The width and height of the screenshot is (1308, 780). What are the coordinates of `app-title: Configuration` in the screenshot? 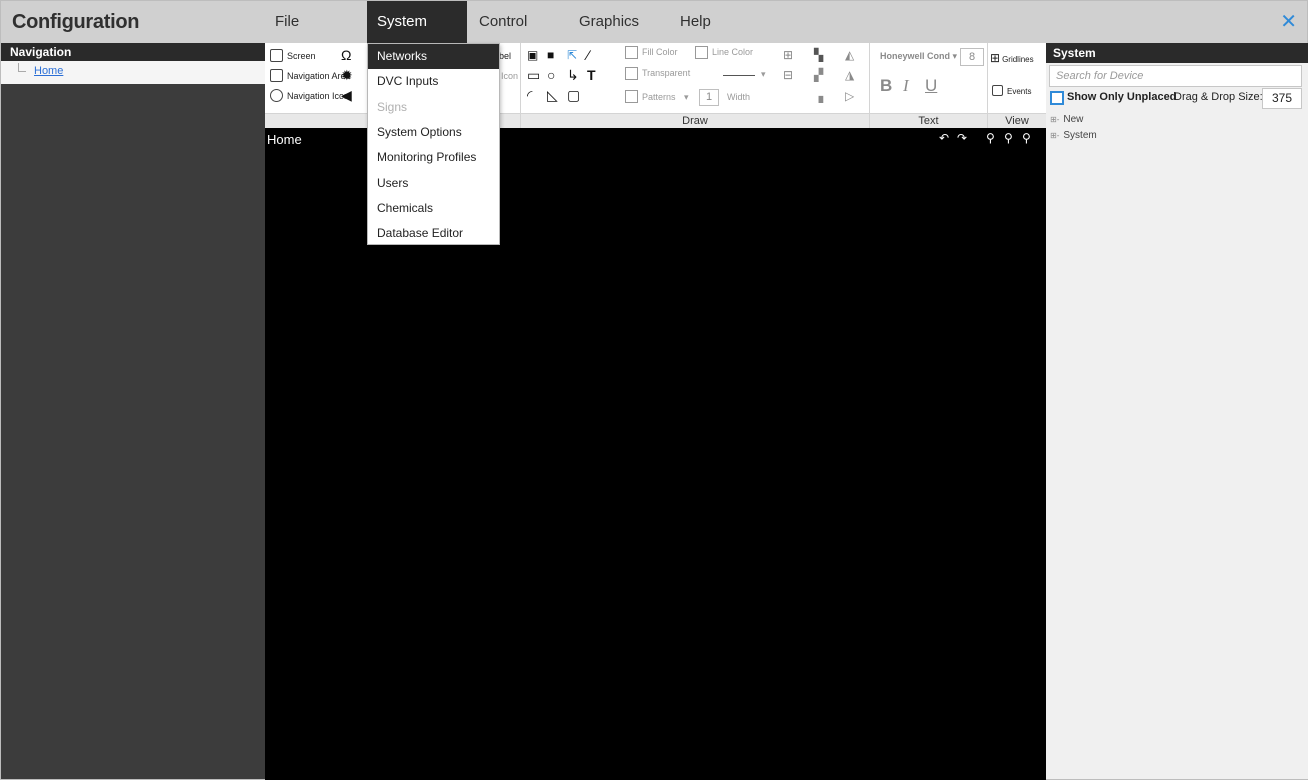 It's located at (76, 22).